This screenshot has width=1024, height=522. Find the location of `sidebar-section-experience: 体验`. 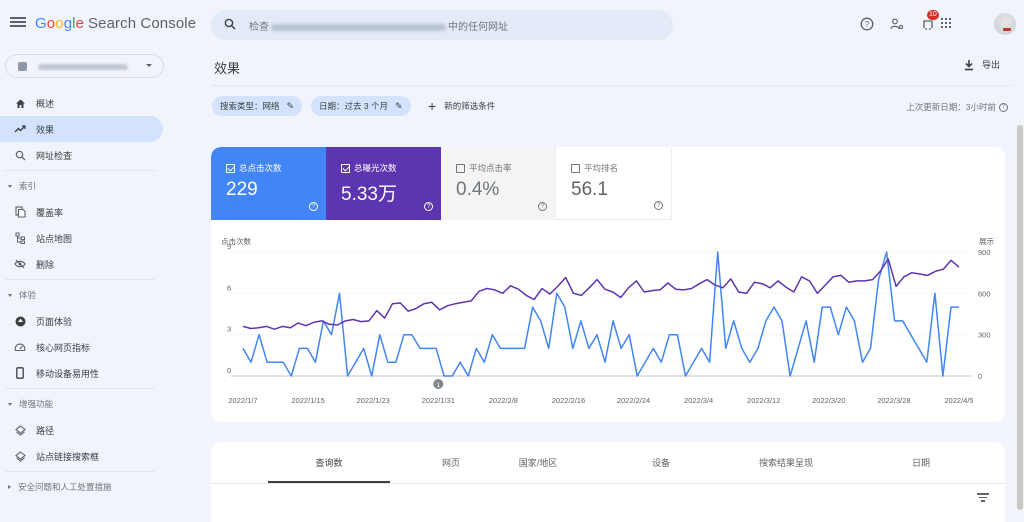

sidebar-section-experience: 体验 is located at coordinates (85, 295).